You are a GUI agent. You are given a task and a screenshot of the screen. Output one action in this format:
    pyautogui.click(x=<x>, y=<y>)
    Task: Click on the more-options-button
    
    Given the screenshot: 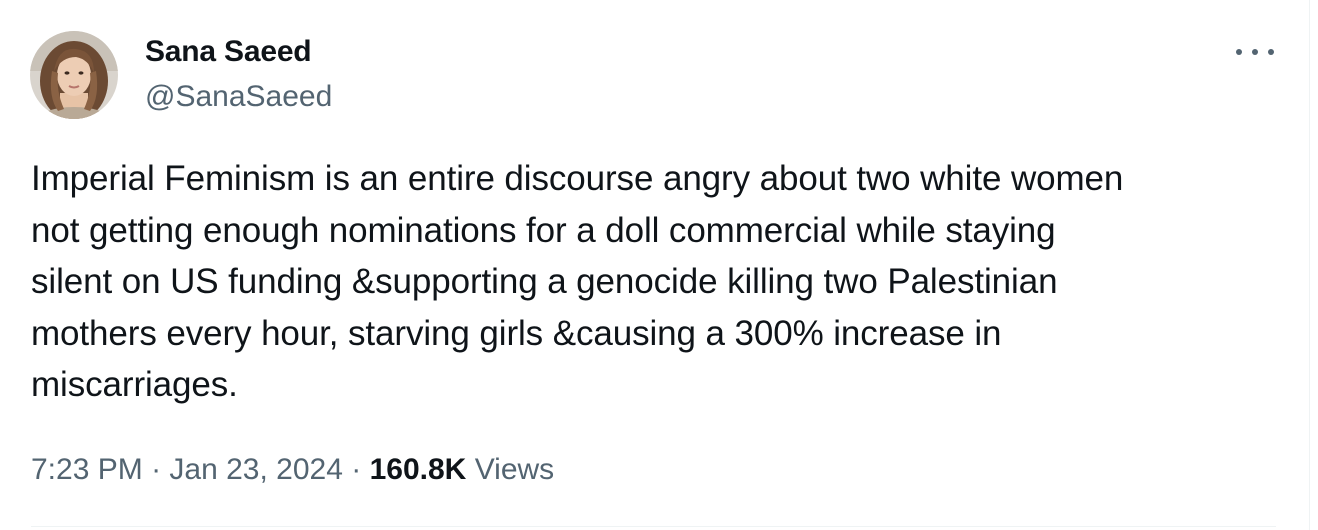 What is the action you would take?
    pyautogui.click(x=1255, y=52)
    